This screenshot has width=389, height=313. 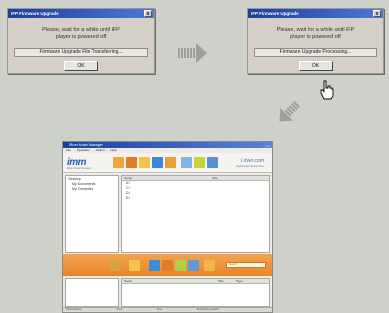 What do you see at coordinates (92, 292) in the screenshot?
I see `device-tree-panel` at bounding box center [92, 292].